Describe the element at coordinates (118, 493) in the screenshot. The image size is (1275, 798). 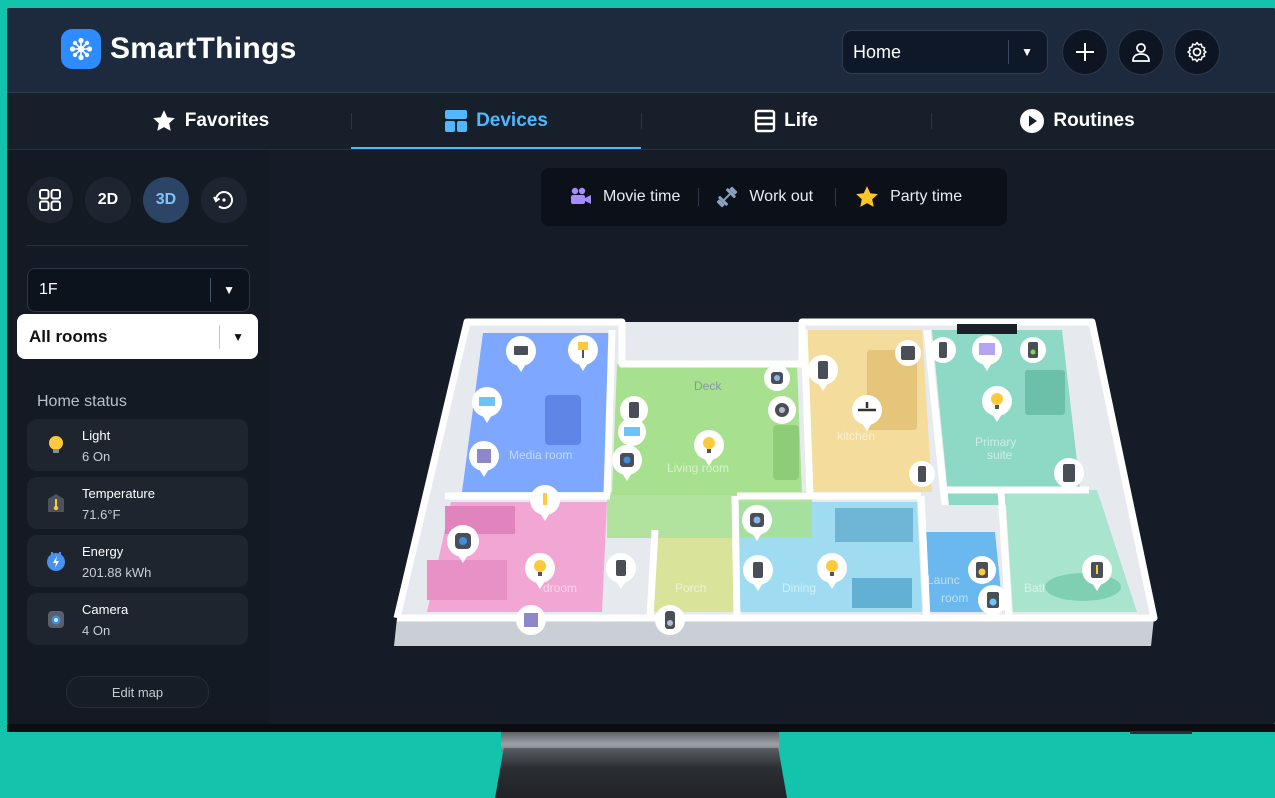
I see `status-label: Temperature` at that location.